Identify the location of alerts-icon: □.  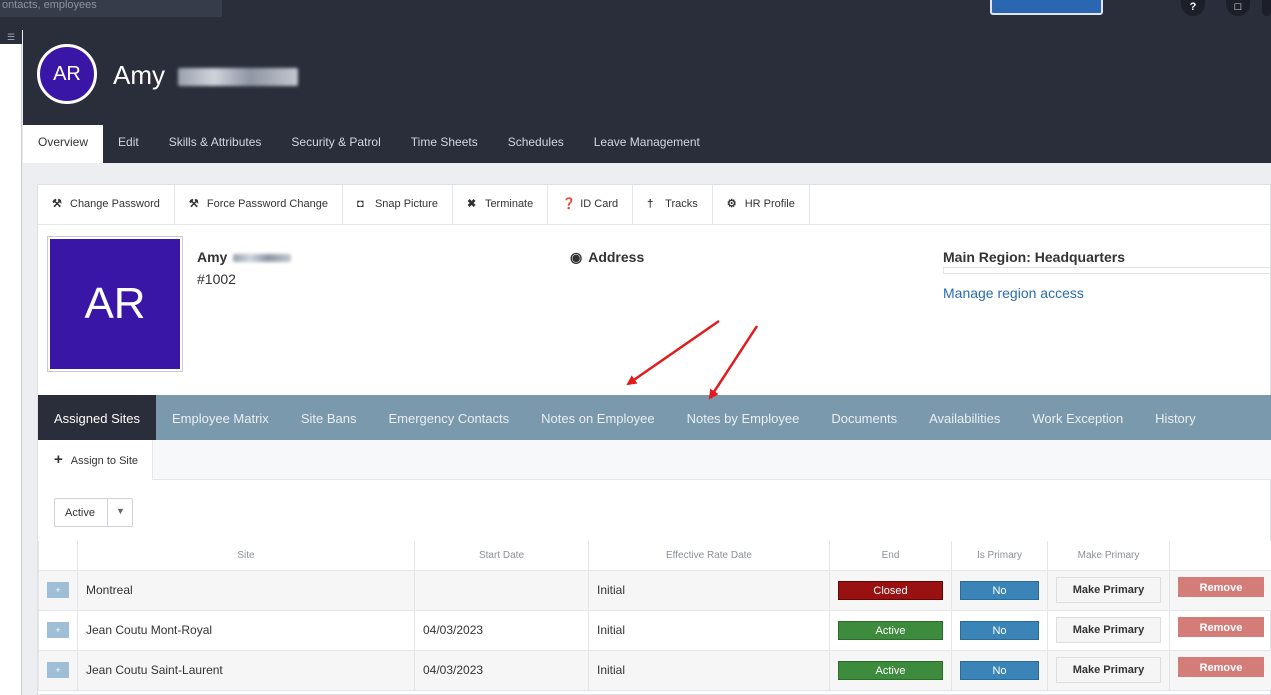
(1238, 8).